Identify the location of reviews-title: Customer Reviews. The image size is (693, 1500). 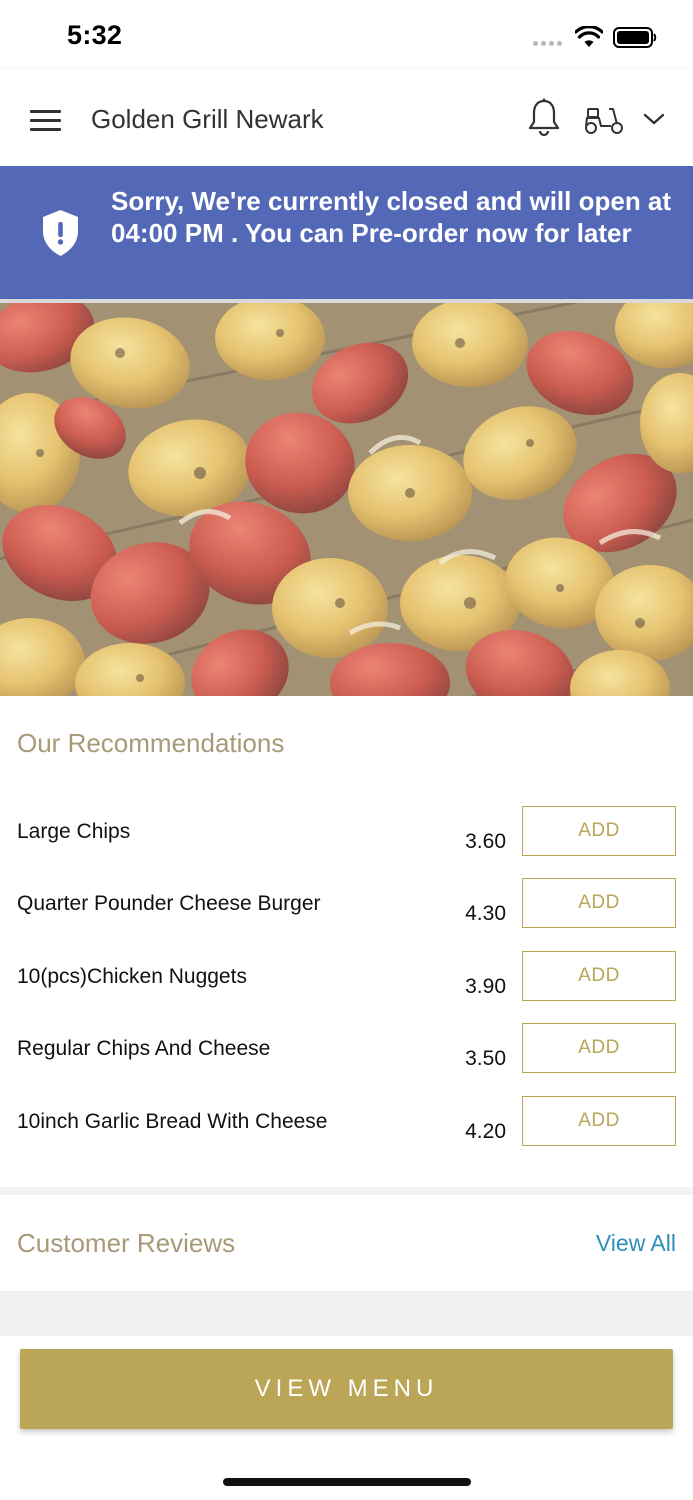
(126, 1243).